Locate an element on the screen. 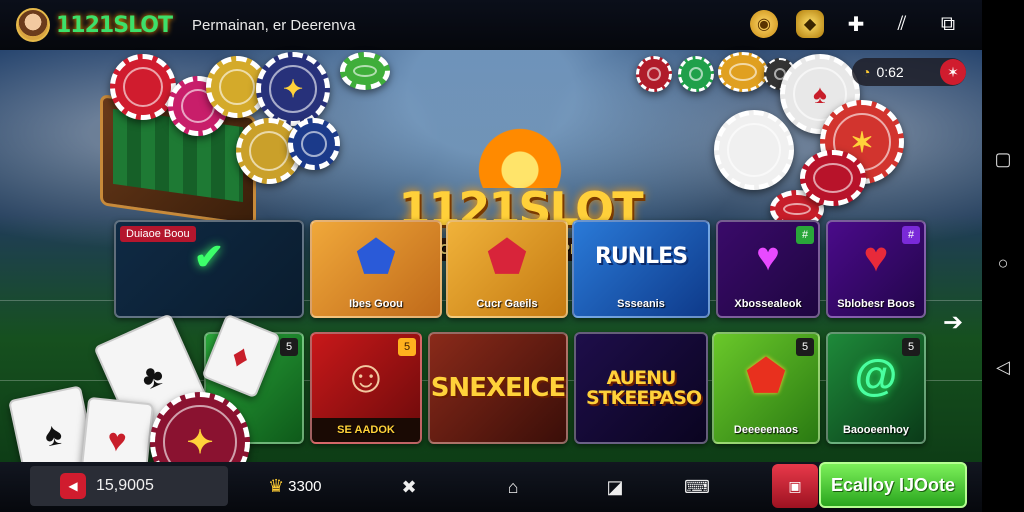  green-check-icon: ✔ is located at coordinates (209, 256).